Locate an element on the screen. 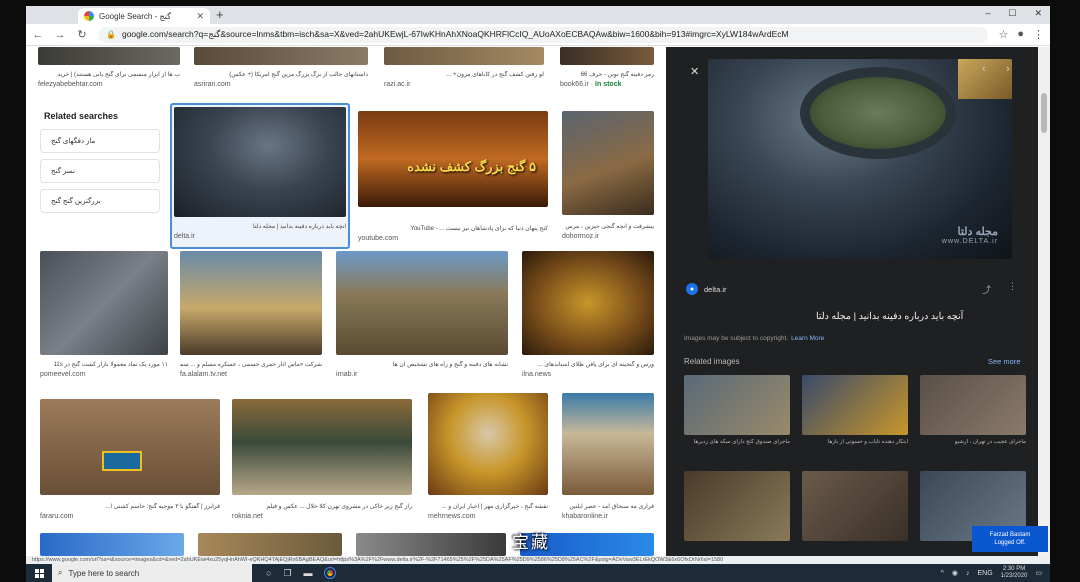 This screenshot has height=582, width=1080. chrome-icon is located at coordinates (329, 573).